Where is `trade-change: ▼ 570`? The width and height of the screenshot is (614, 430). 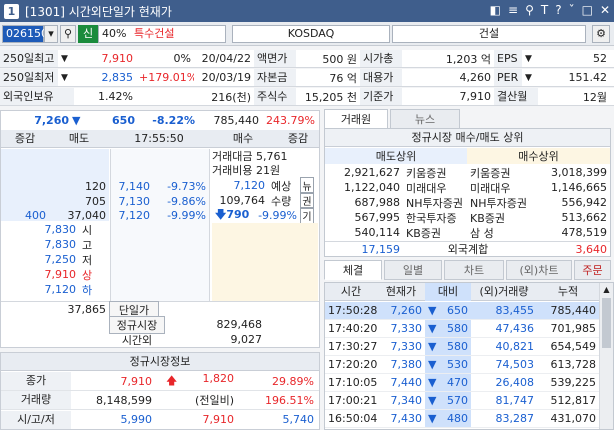 trade-change: ▼ 570 is located at coordinates (448, 400).